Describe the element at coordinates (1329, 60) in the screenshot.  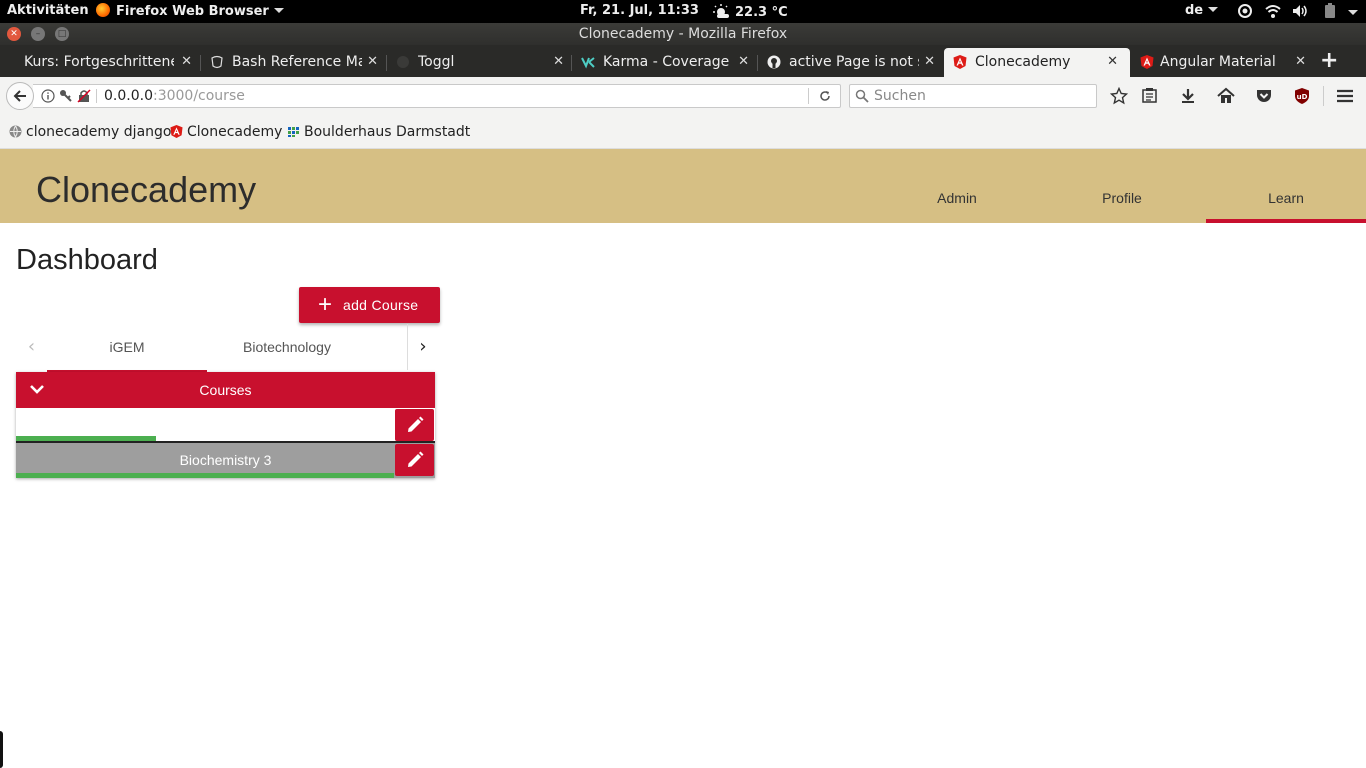
I see `new-tab-button: +` at that location.